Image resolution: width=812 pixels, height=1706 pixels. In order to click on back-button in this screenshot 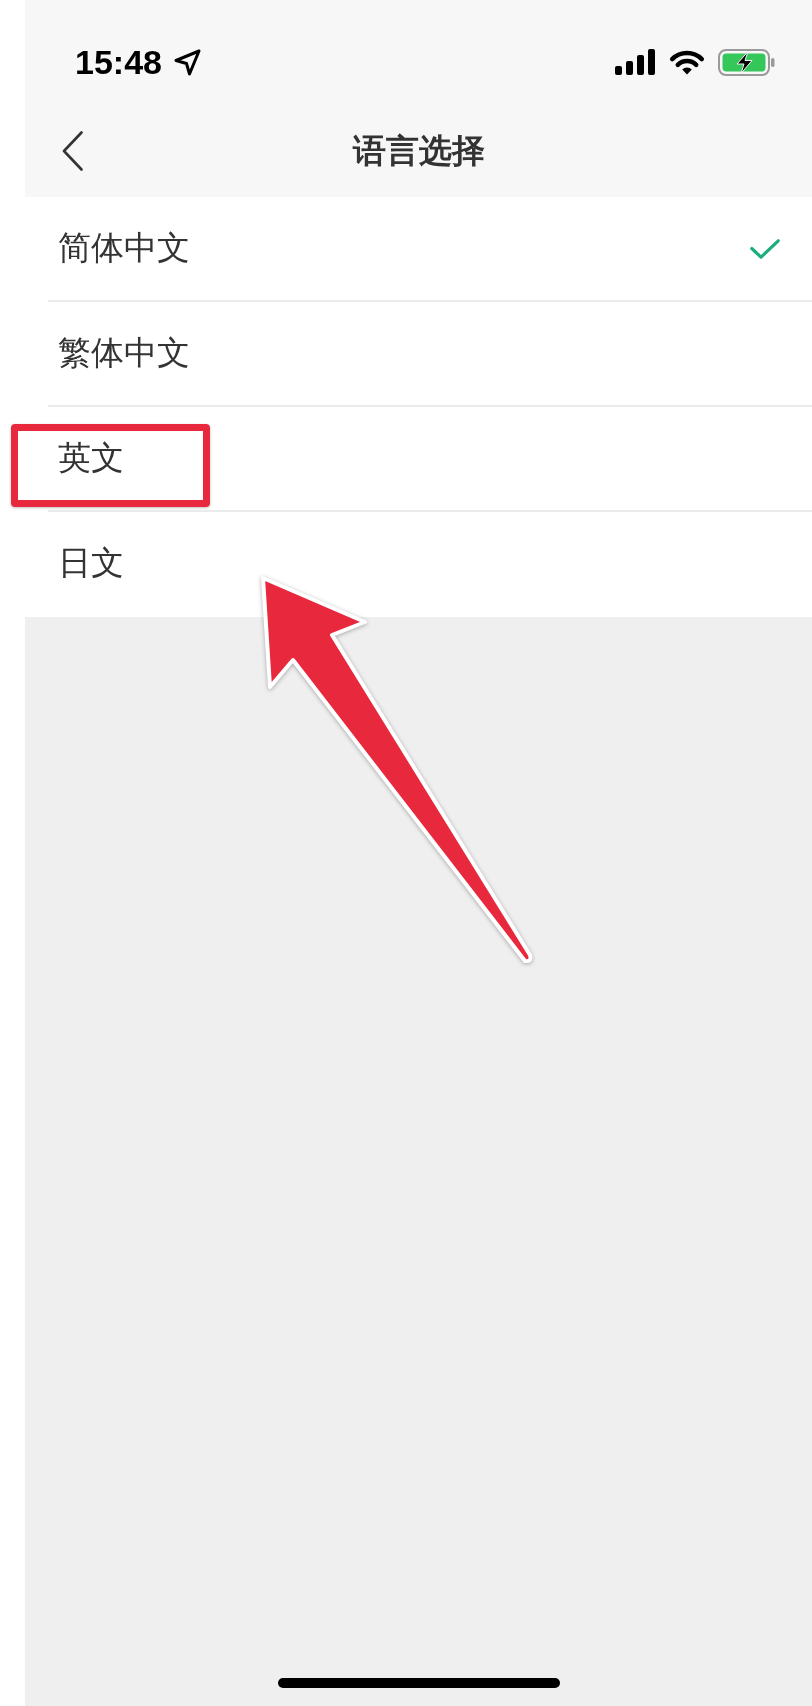, I will do `click(72, 150)`.